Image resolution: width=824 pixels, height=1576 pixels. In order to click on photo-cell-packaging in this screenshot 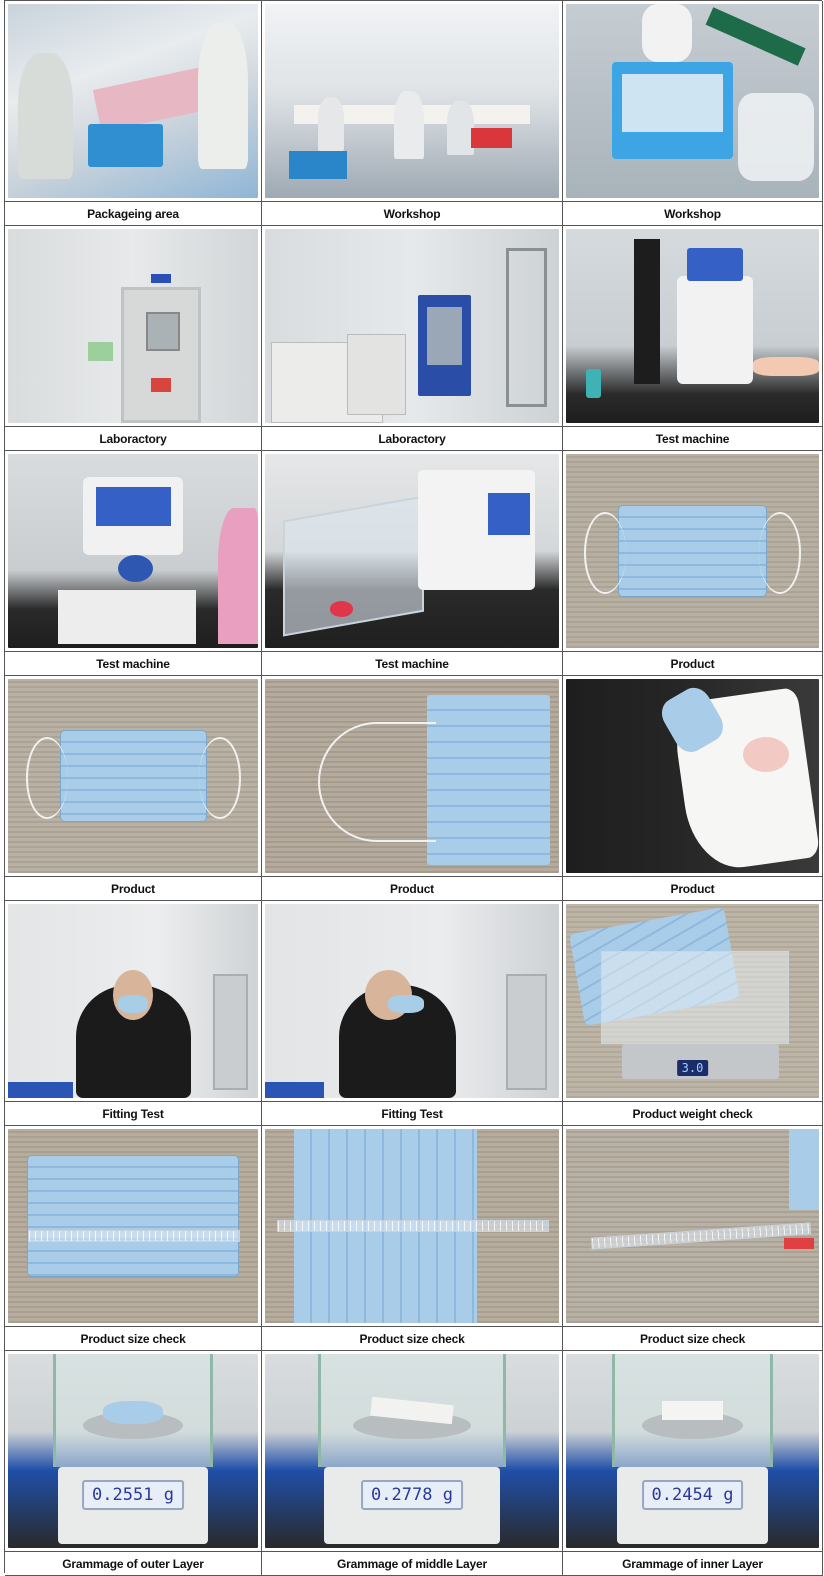, I will do `click(133, 101)`.